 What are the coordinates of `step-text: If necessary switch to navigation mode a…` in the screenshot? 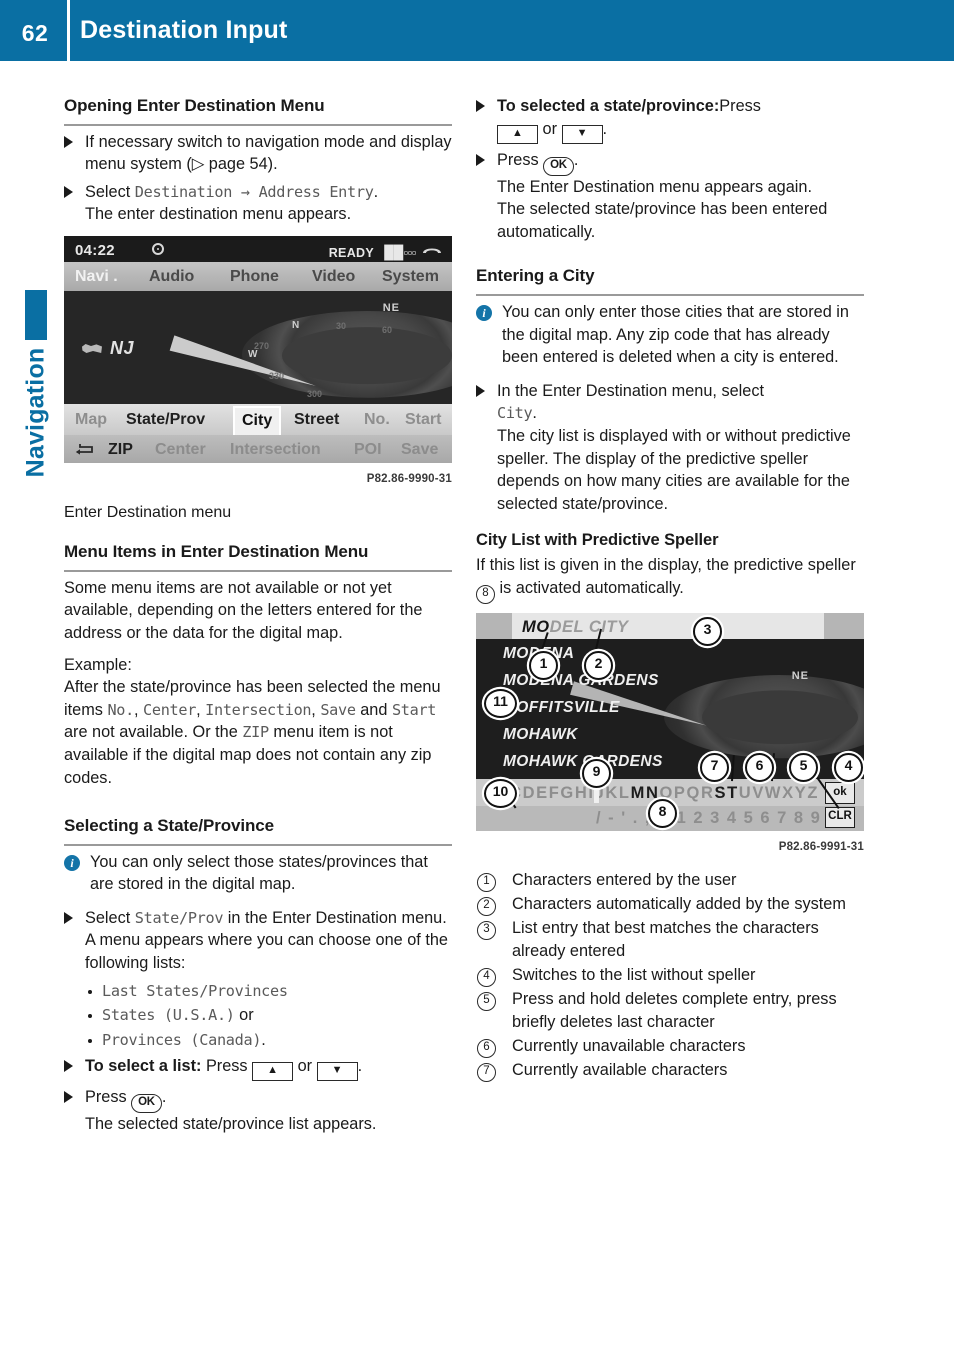 It's located at (268, 153).